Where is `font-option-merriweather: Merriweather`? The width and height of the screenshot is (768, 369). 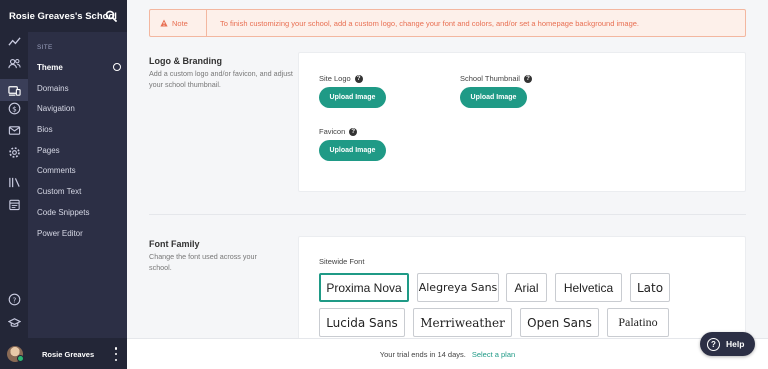 font-option-merriweather: Merriweather is located at coordinates (462, 322).